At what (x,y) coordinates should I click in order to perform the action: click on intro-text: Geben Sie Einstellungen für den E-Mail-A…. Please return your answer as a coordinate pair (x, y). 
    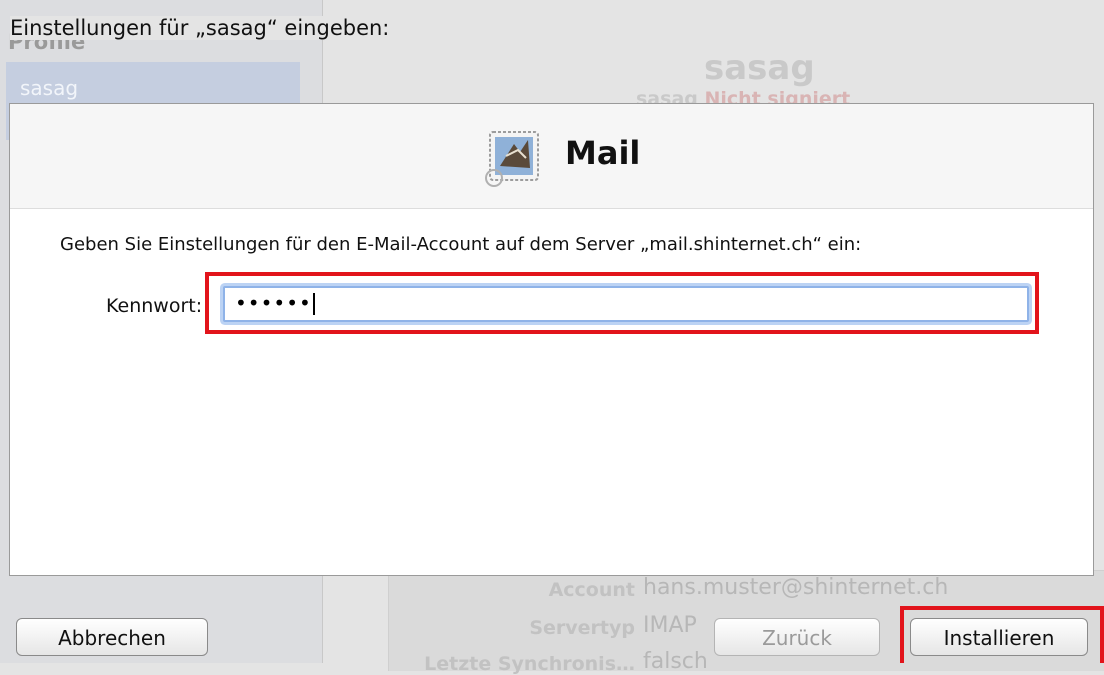
    Looking at the image, I should click on (461, 244).